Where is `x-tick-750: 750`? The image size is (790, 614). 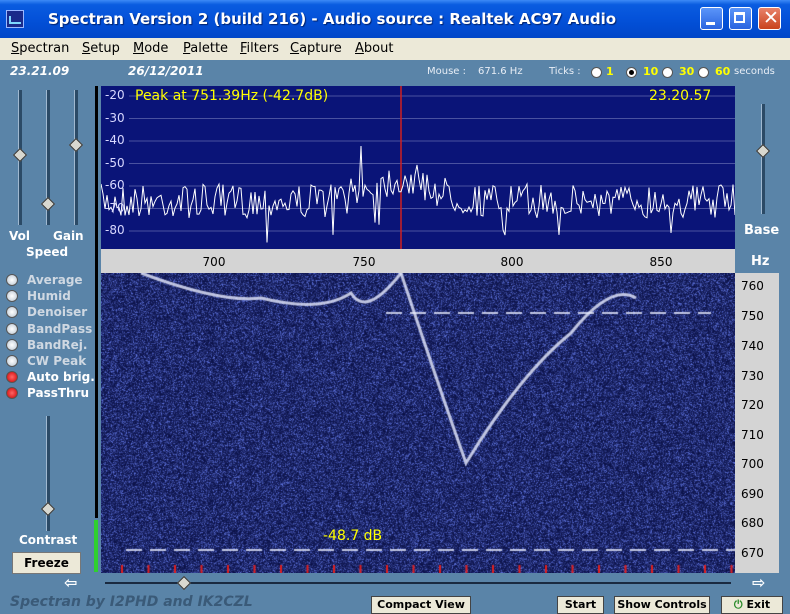 x-tick-750: 750 is located at coordinates (364, 262).